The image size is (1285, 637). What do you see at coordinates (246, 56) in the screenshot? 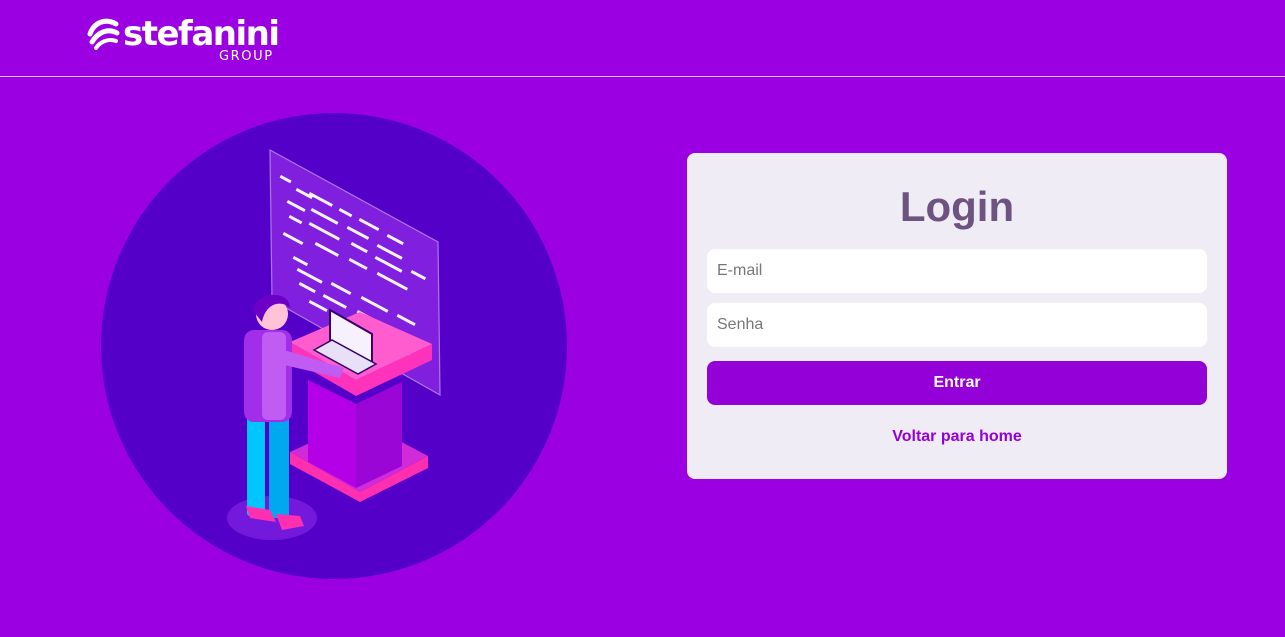
I see `logo-subtext: GROUP` at bounding box center [246, 56].